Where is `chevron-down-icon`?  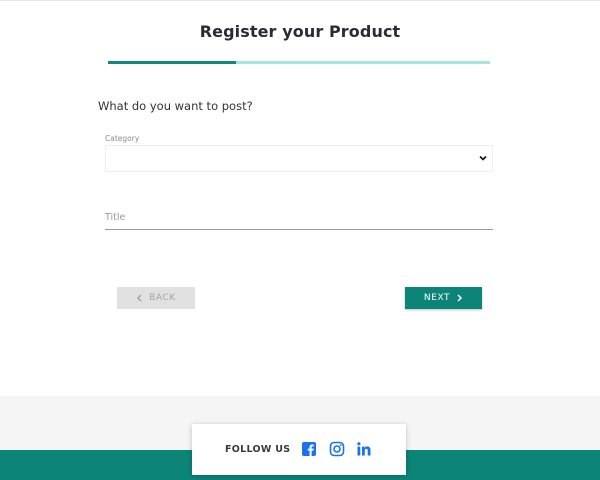 chevron-down-icon is located at coordinates (483, 158).